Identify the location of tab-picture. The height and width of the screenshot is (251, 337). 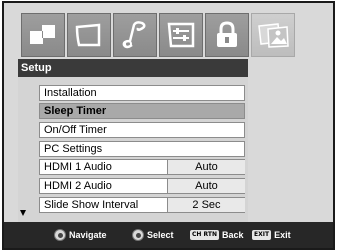
(43, 35).